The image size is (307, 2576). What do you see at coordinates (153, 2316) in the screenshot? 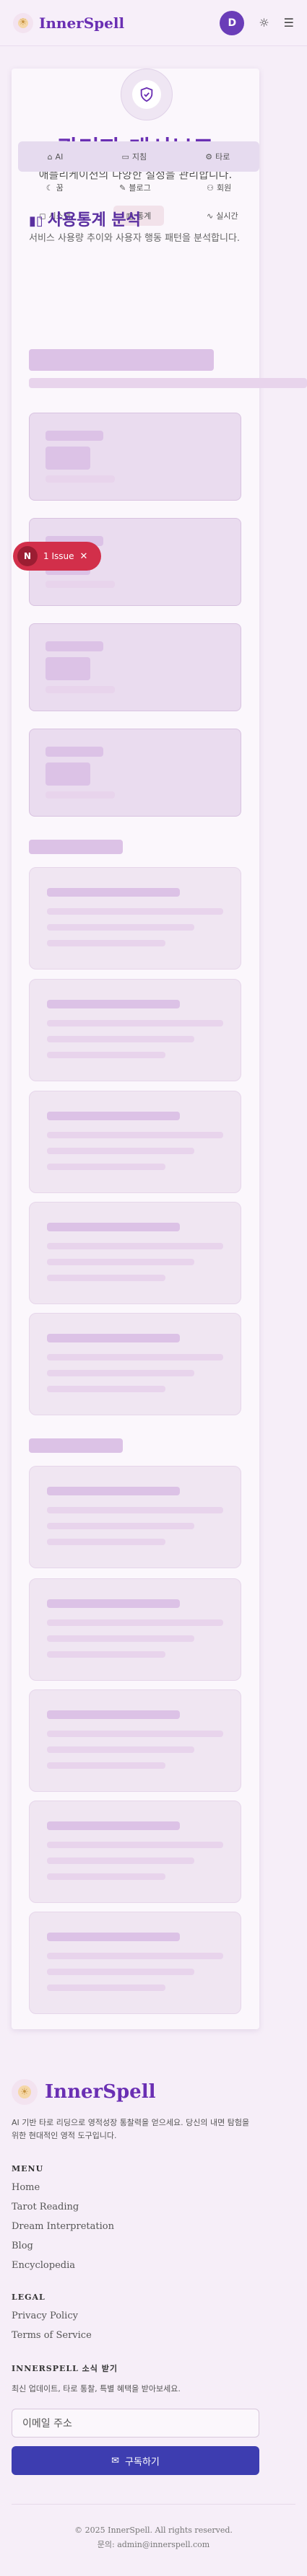
I see `footer-link-privacy: Privacy Policy` at bounding box center [153, 2316].